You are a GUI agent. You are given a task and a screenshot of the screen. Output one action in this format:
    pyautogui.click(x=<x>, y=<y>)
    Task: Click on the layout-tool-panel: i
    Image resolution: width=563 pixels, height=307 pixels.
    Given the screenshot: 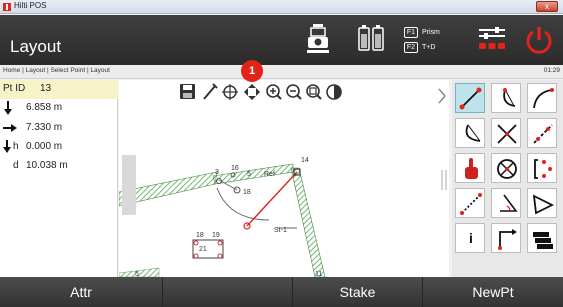 What is the action you would take?
    pyautogui.click(x=507, y=178)
    